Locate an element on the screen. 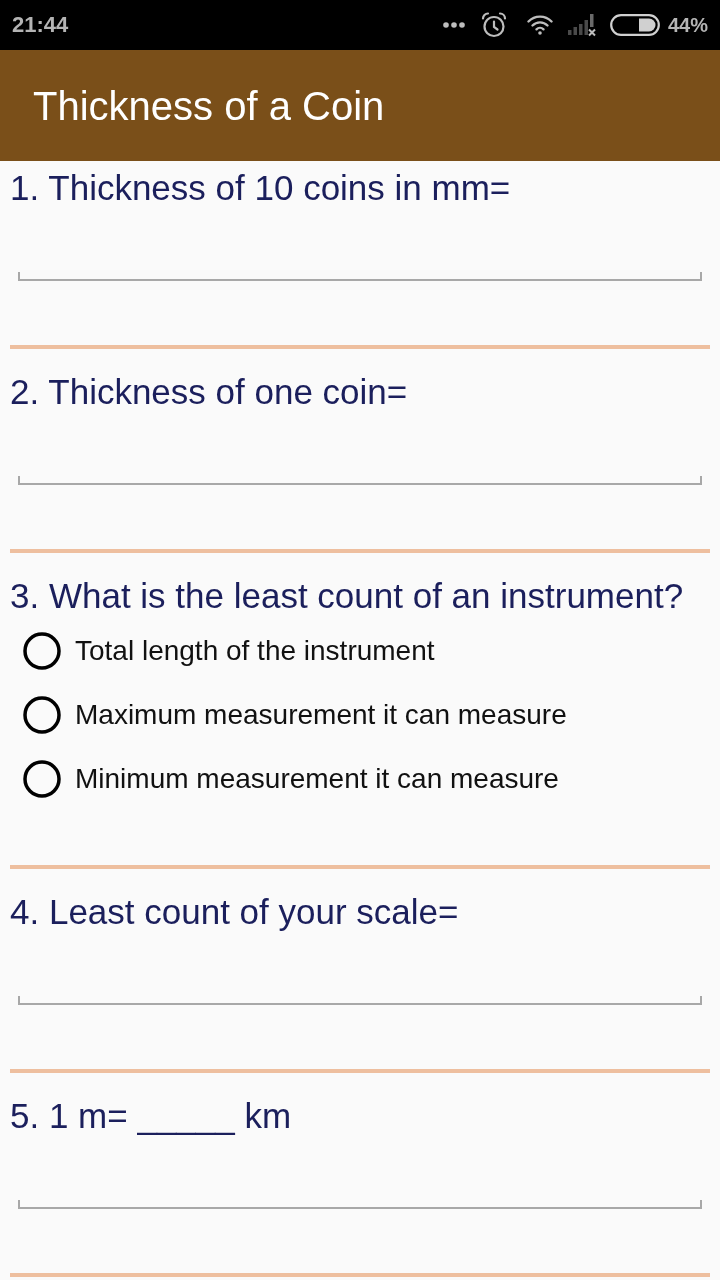 This screenshot has height=1280, width=720. battery-icon is located at coordinates (634, 25).